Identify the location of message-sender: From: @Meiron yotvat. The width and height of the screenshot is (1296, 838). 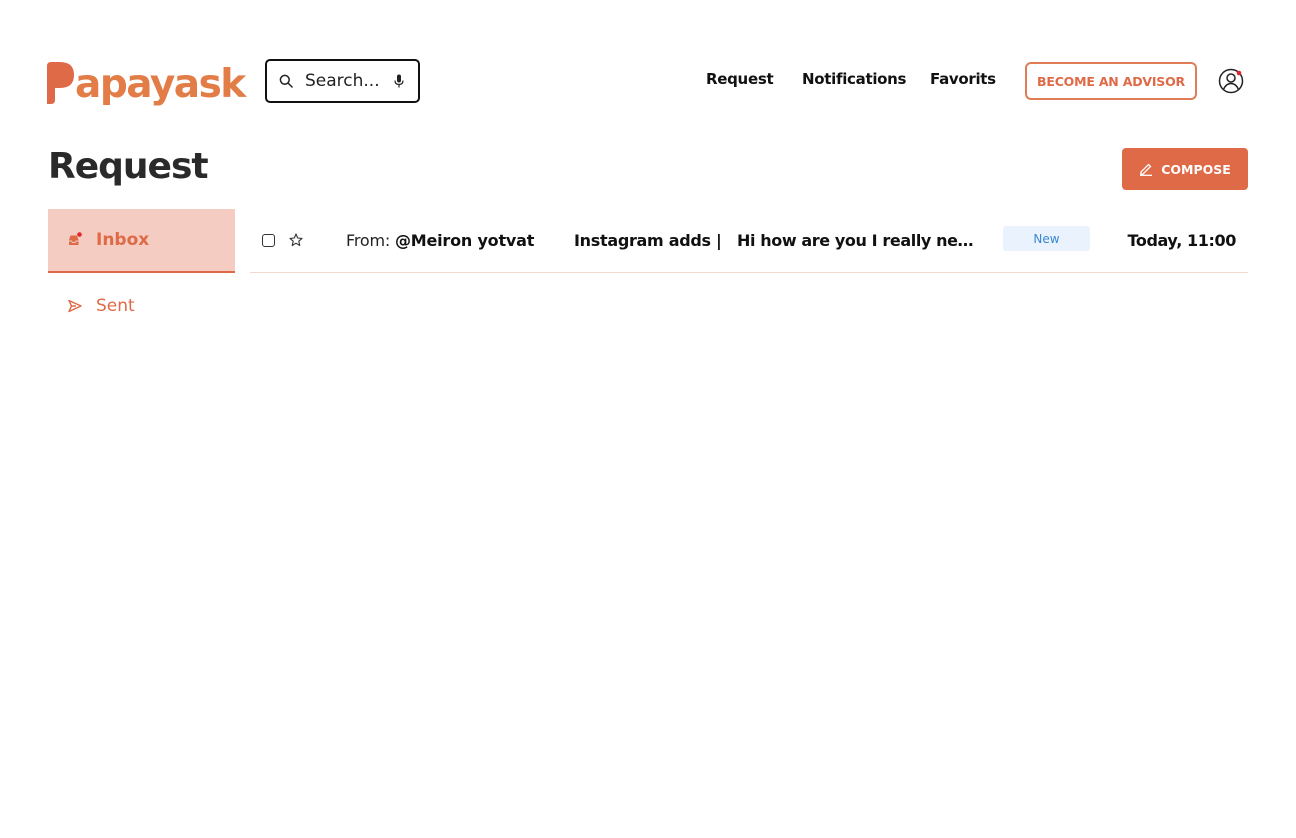
(440, 240).